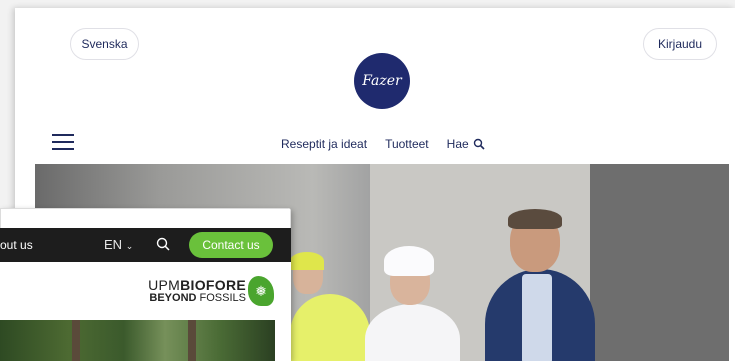  I want to click on chevron-down-icon: ⌄, so click(129, 246).